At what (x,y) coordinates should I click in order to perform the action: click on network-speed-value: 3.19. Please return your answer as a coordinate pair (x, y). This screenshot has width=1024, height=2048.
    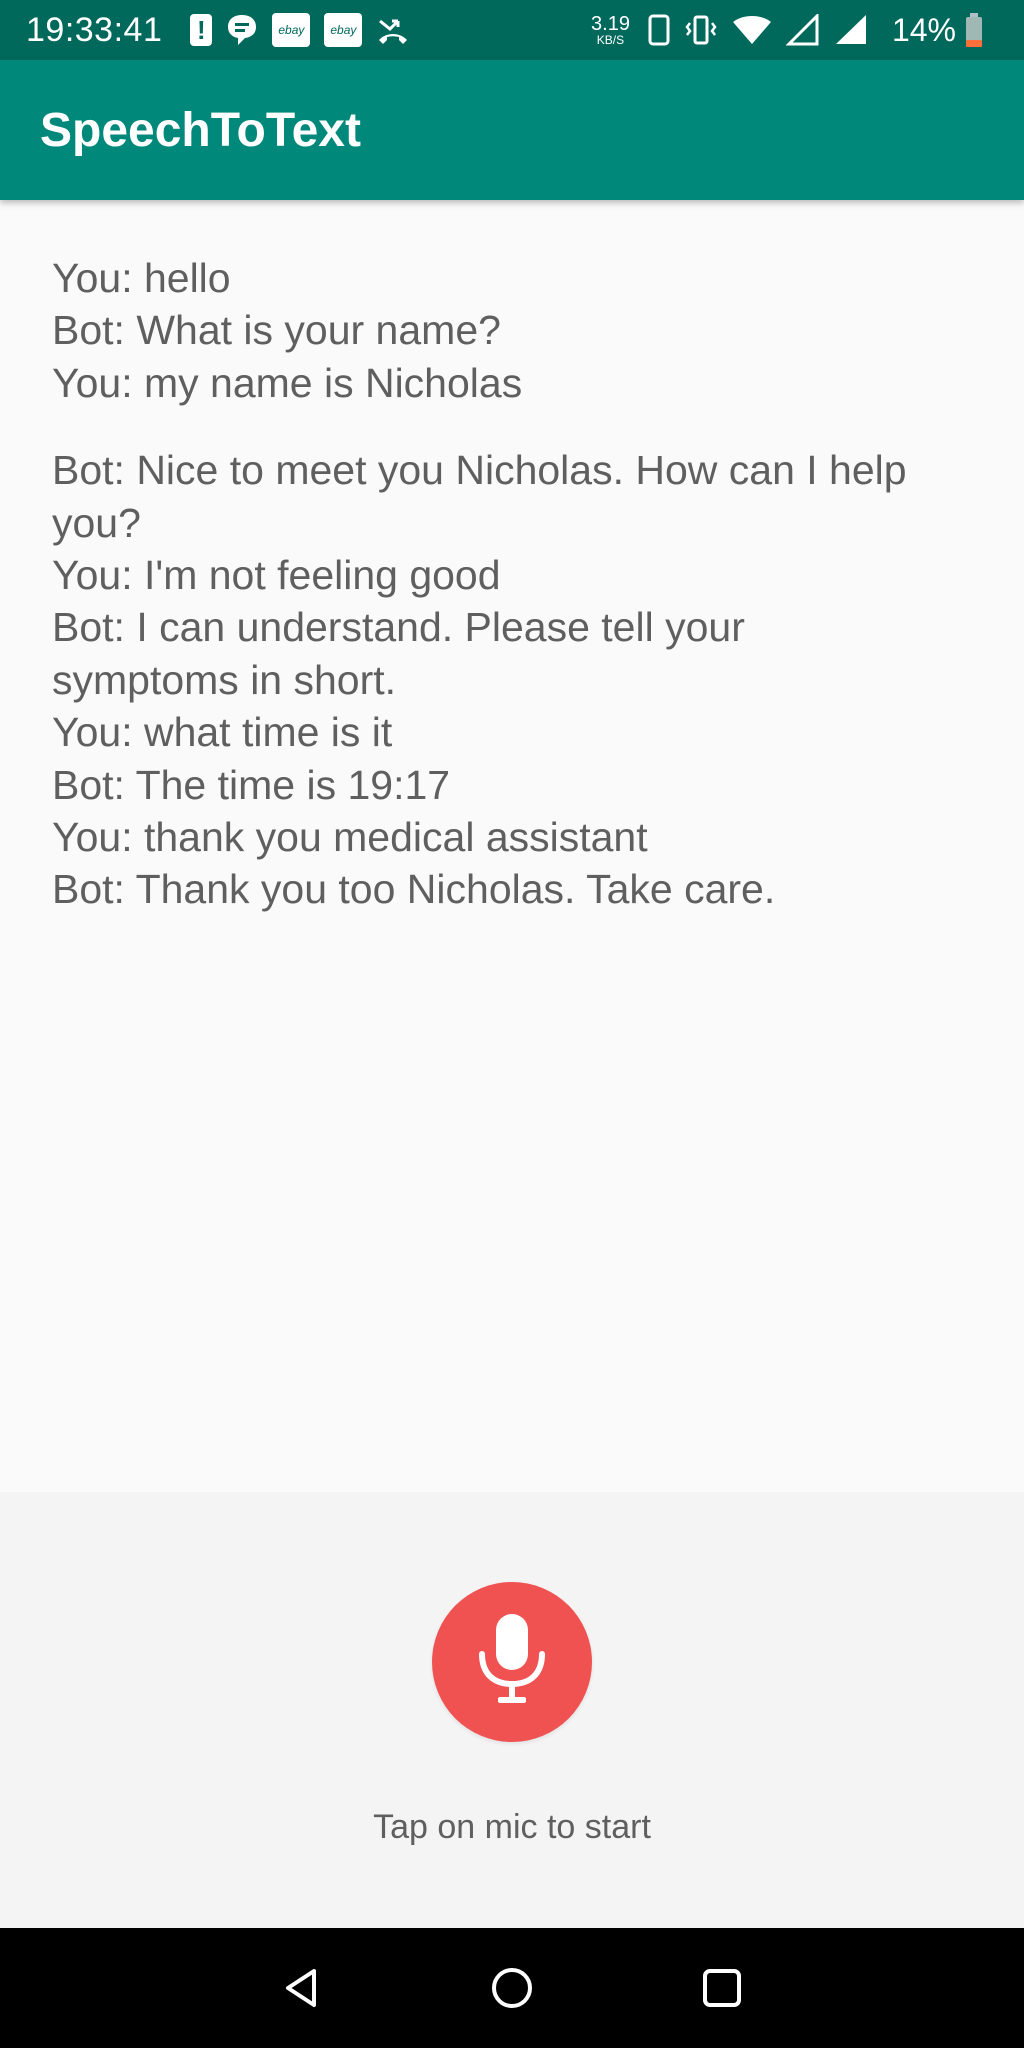
    Looking at the image, I should click on (610, 24).